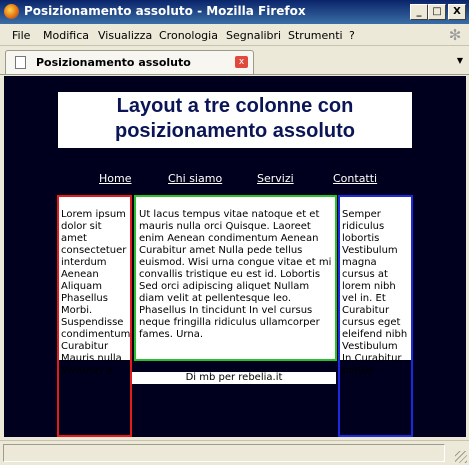 The height and width of the screenshot is (465, 469). What do you see at coordinates (315, 35) in the screenshot?
I see `menu-strumenti: Strumenti` at bounding box center [315, 35].